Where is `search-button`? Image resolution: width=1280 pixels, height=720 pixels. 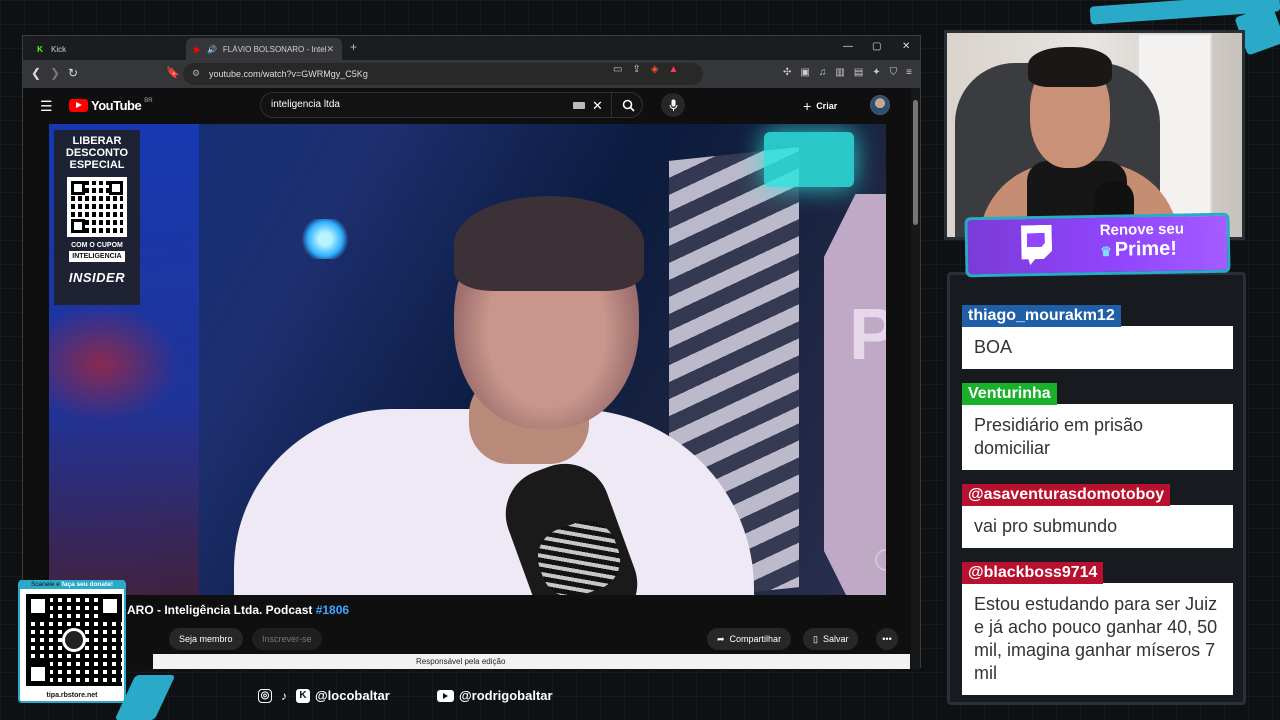
search-button is located at coordinates (627, 105).